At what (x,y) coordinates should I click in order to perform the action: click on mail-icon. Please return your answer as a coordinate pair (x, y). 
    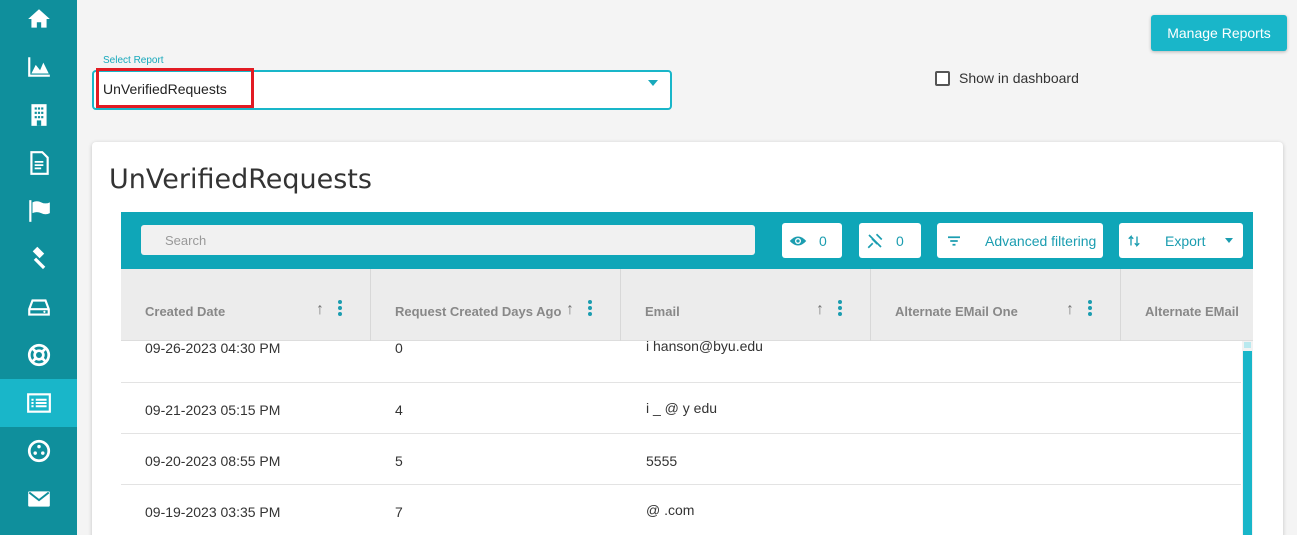
    Looking at the image, I should click on (38, 499).